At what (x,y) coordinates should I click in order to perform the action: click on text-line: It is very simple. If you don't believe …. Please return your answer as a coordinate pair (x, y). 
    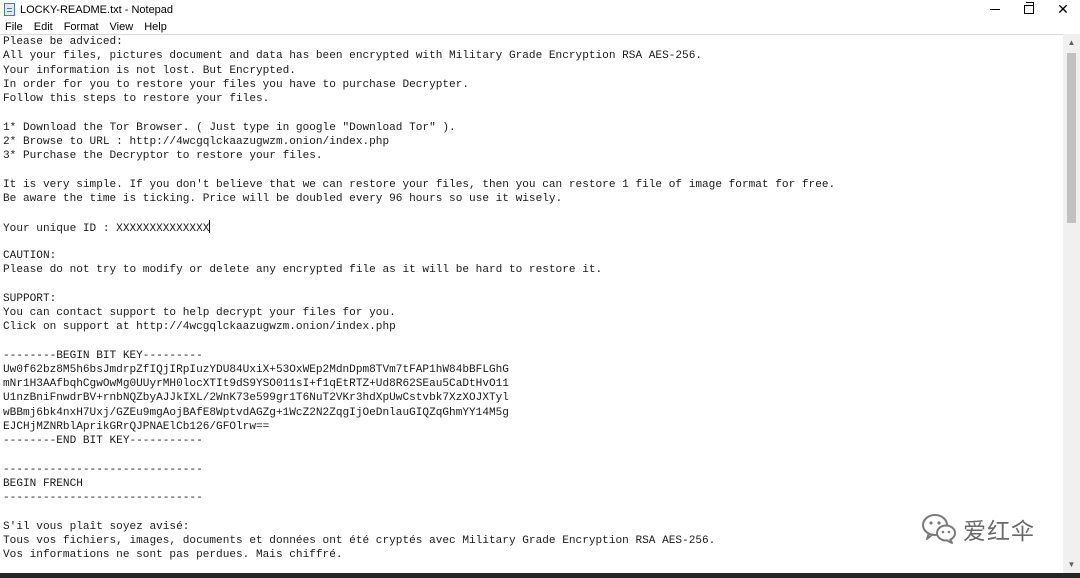
    Looking at the image, I should click on (419, 184).